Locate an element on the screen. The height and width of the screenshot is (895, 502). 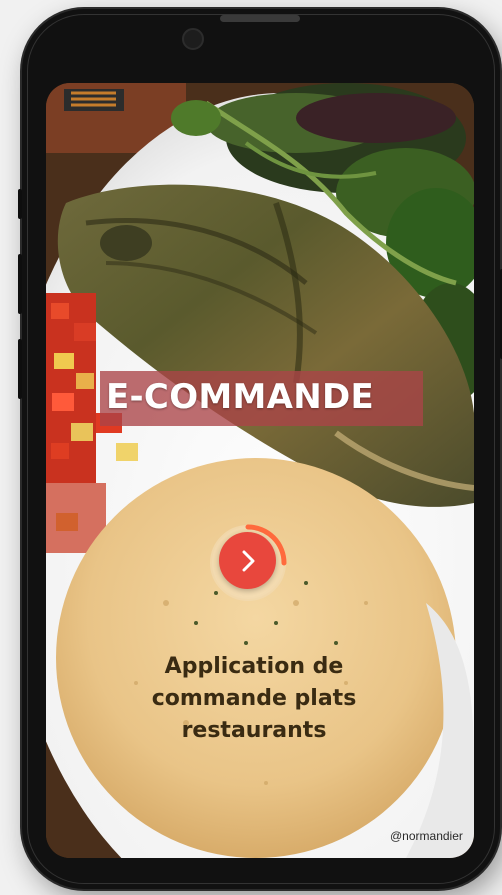
photo-credit: @normandier is located at coordinates (426, 836).